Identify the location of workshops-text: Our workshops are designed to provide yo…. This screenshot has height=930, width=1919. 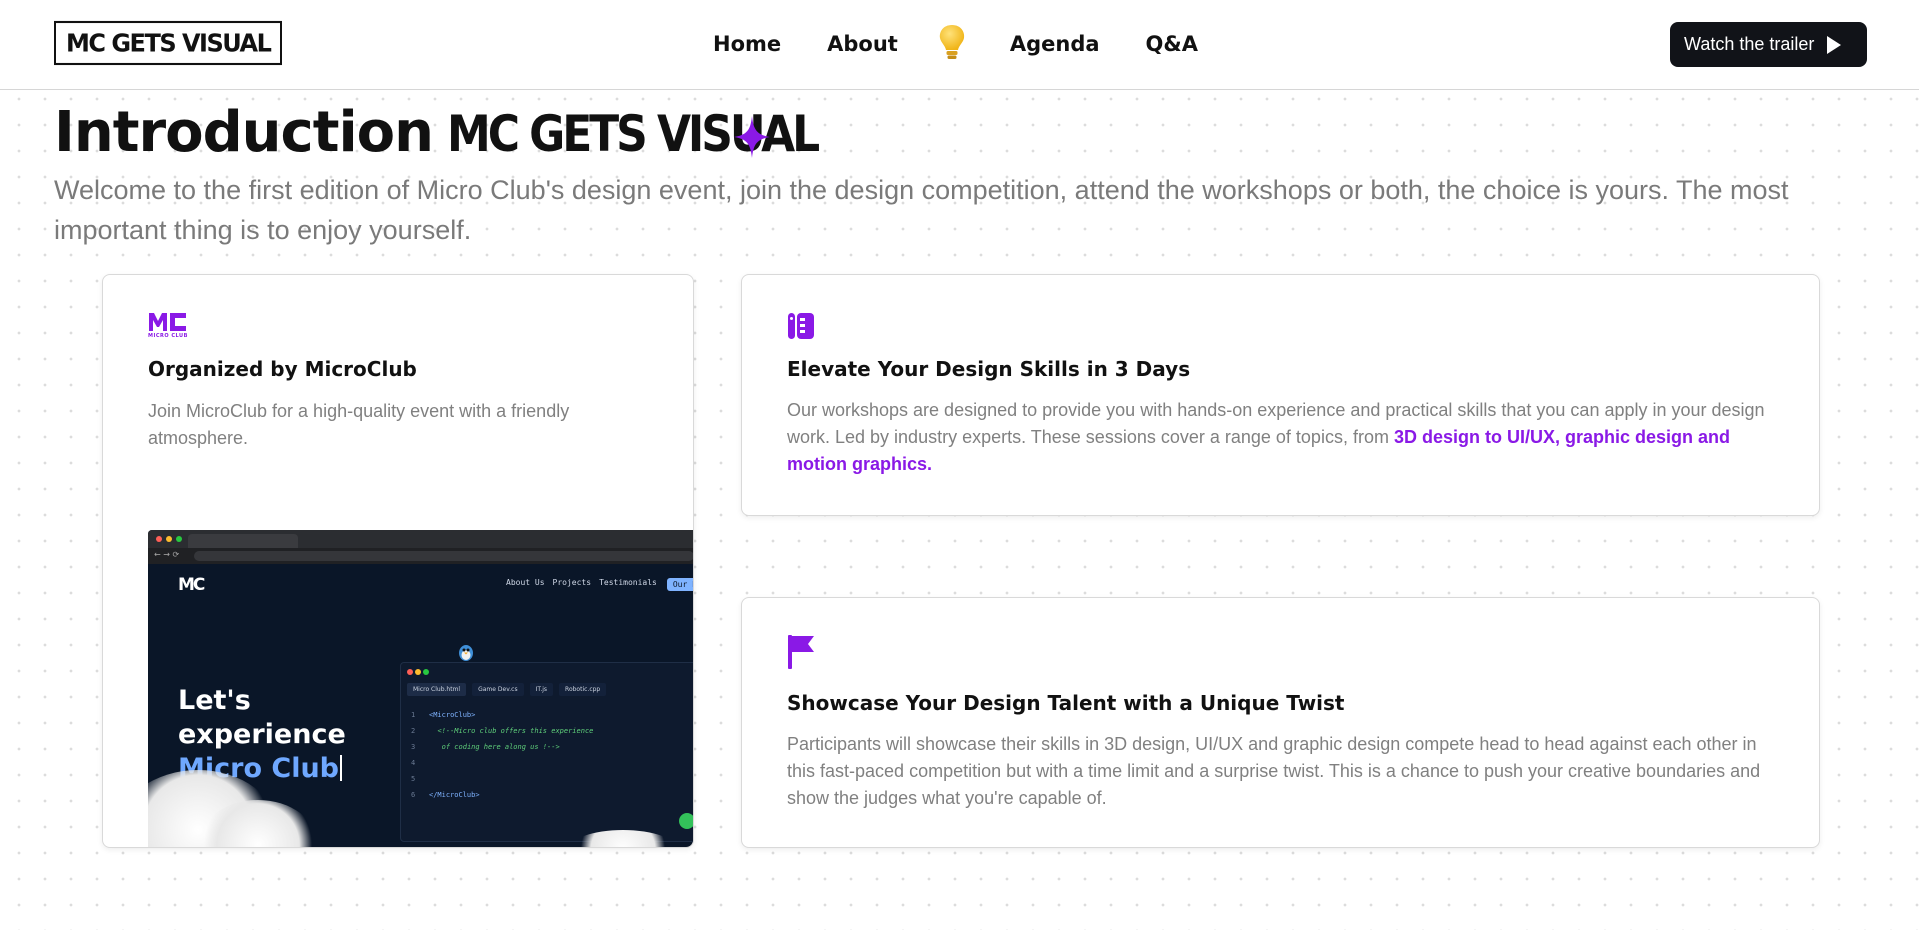
(1276, 437).